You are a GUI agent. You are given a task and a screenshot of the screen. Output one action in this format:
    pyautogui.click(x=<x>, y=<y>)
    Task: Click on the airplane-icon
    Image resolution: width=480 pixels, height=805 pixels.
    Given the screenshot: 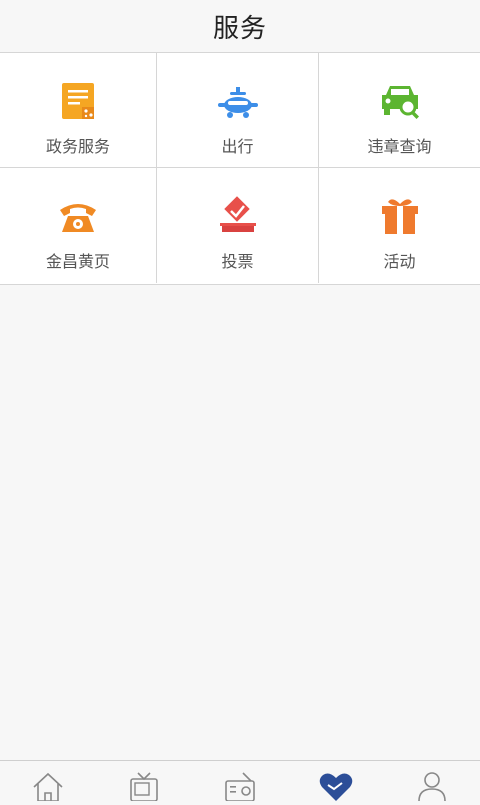 What is the action you would take?
    pyautogui.click(x=238, y=101)
    